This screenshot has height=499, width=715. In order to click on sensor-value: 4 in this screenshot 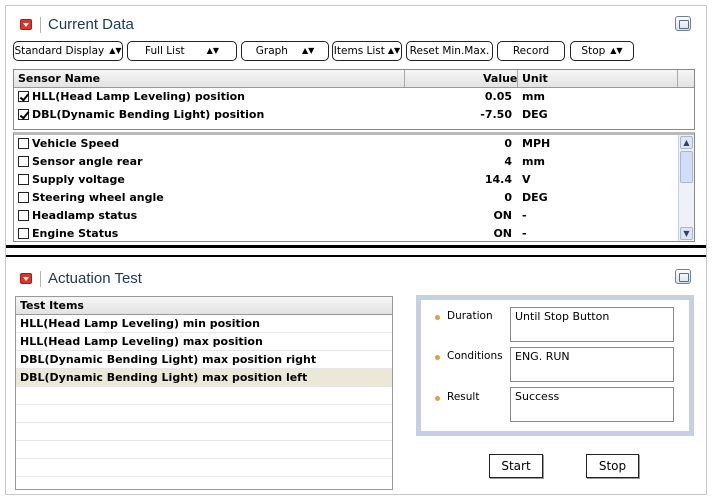, I will do `click(508, 161)`.